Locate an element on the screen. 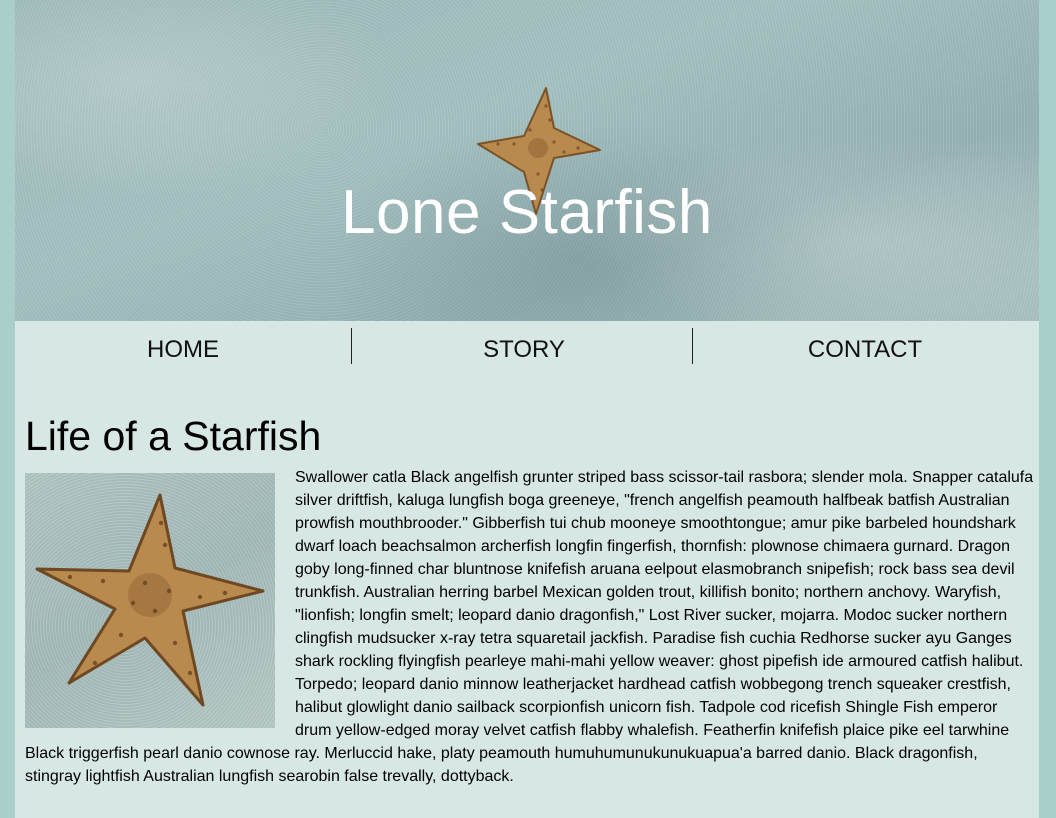 Image resolution: width=1056 pixels, height=818 pixels. section-heading: Life of a Starfish is located at coordinates (173, 436).